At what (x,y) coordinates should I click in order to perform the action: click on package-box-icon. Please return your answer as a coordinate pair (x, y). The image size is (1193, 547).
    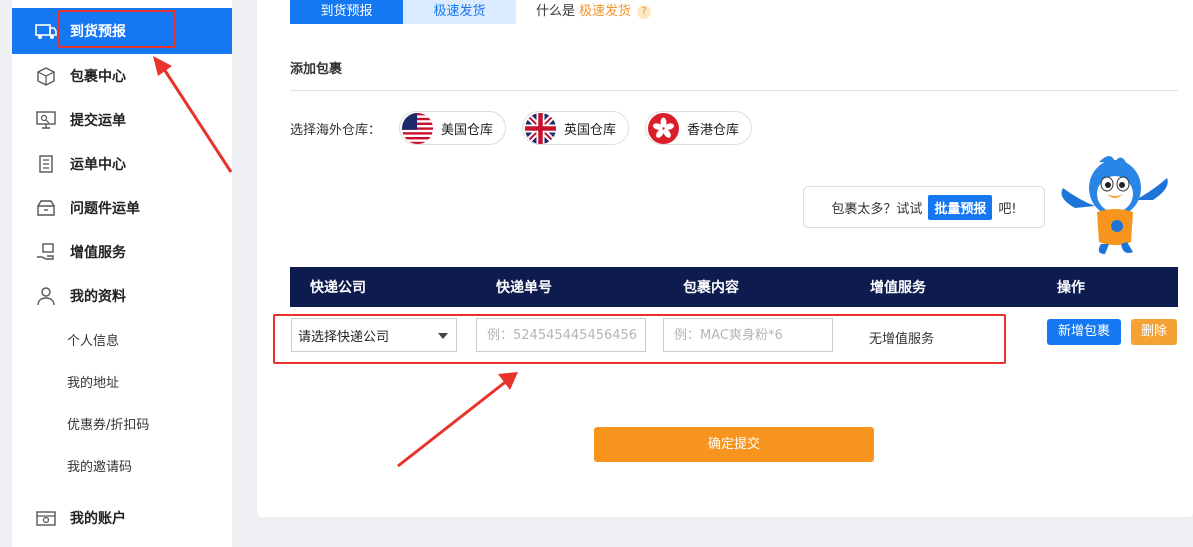
    Looking at the image, I should click on (46, 76).